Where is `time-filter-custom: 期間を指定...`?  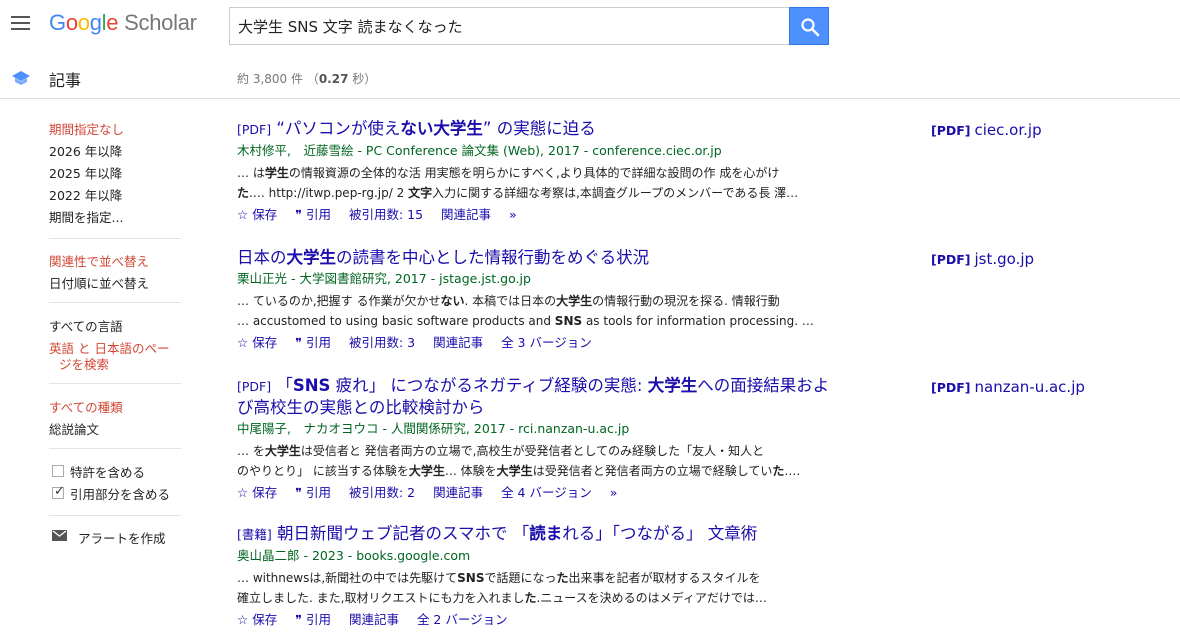 time-filter-custom: 期間を指定... is located at coordinates (86, 216).